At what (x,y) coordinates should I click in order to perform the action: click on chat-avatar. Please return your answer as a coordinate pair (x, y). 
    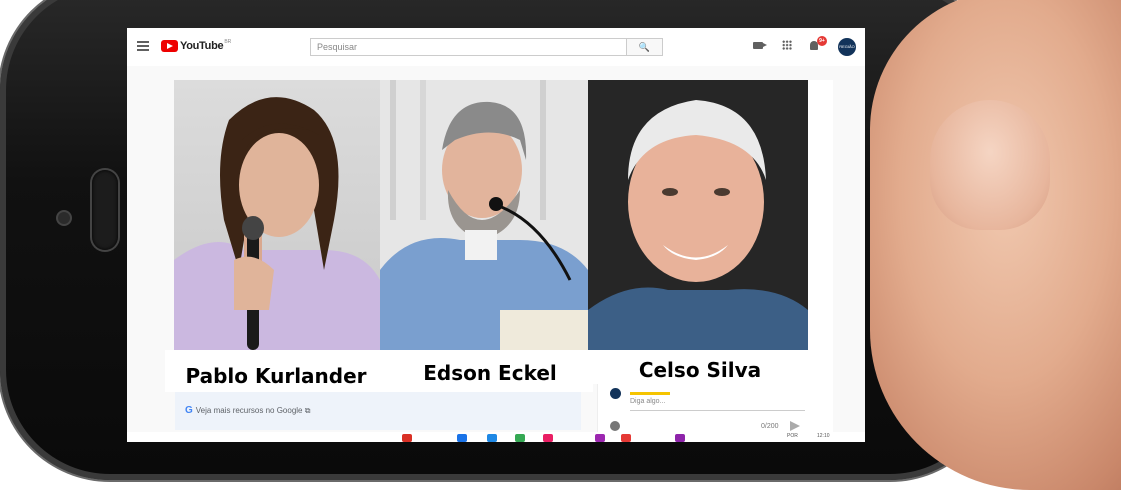
    Looking at the image, I should click on (615, 393).